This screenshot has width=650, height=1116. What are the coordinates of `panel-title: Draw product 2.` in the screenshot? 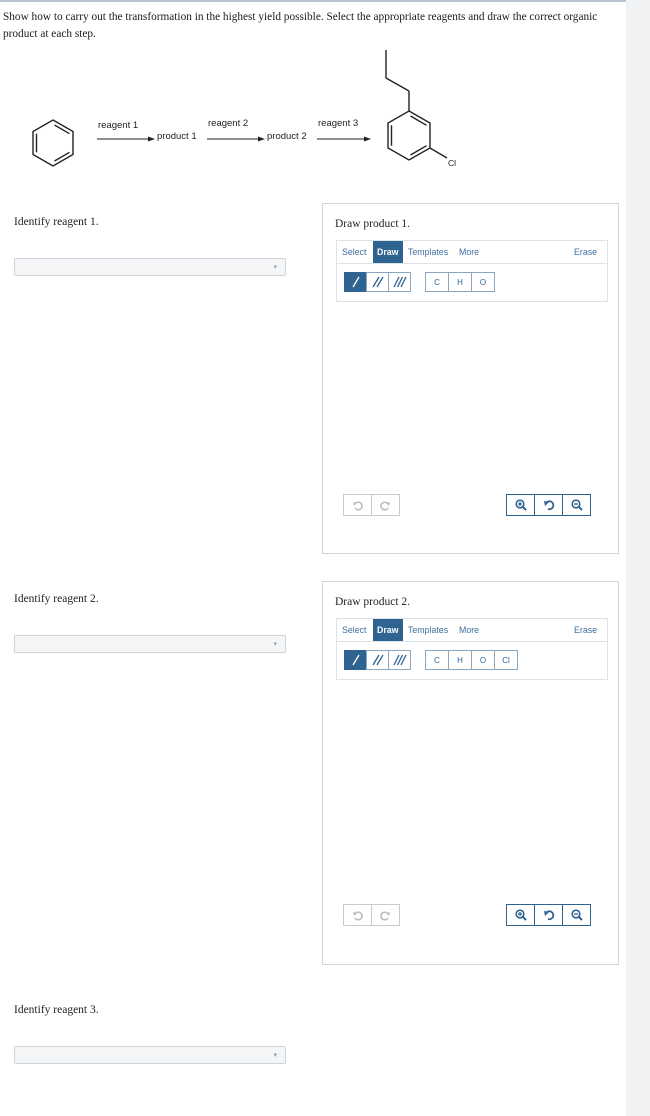 It's located at (373, 602).